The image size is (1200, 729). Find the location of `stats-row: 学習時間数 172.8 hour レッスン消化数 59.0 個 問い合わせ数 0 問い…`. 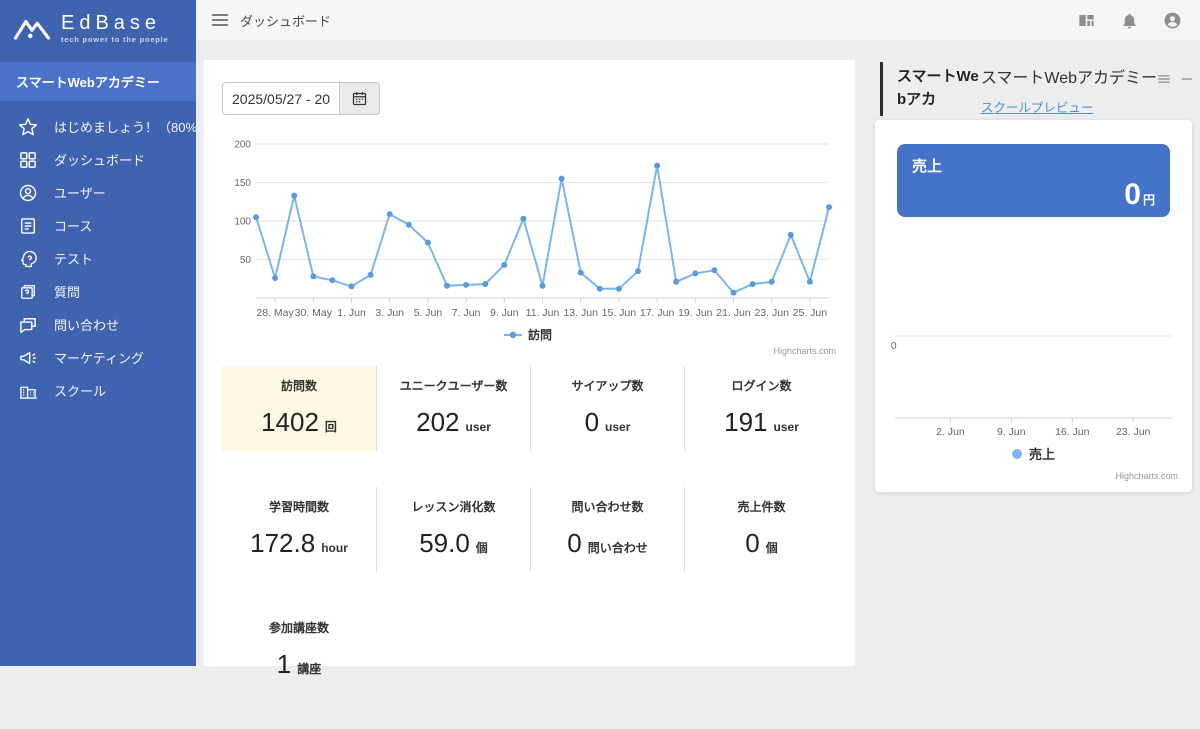

stats-row: 学習時間数 172.8 hour レッスン消化数 59.0 個 問い合わせ数 0 問い… is located at coordinates (530, 529).